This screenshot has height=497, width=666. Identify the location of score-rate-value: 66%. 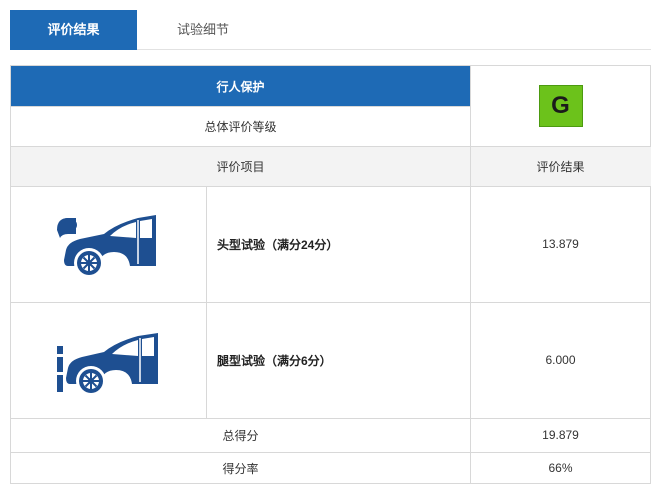
(560, 468).